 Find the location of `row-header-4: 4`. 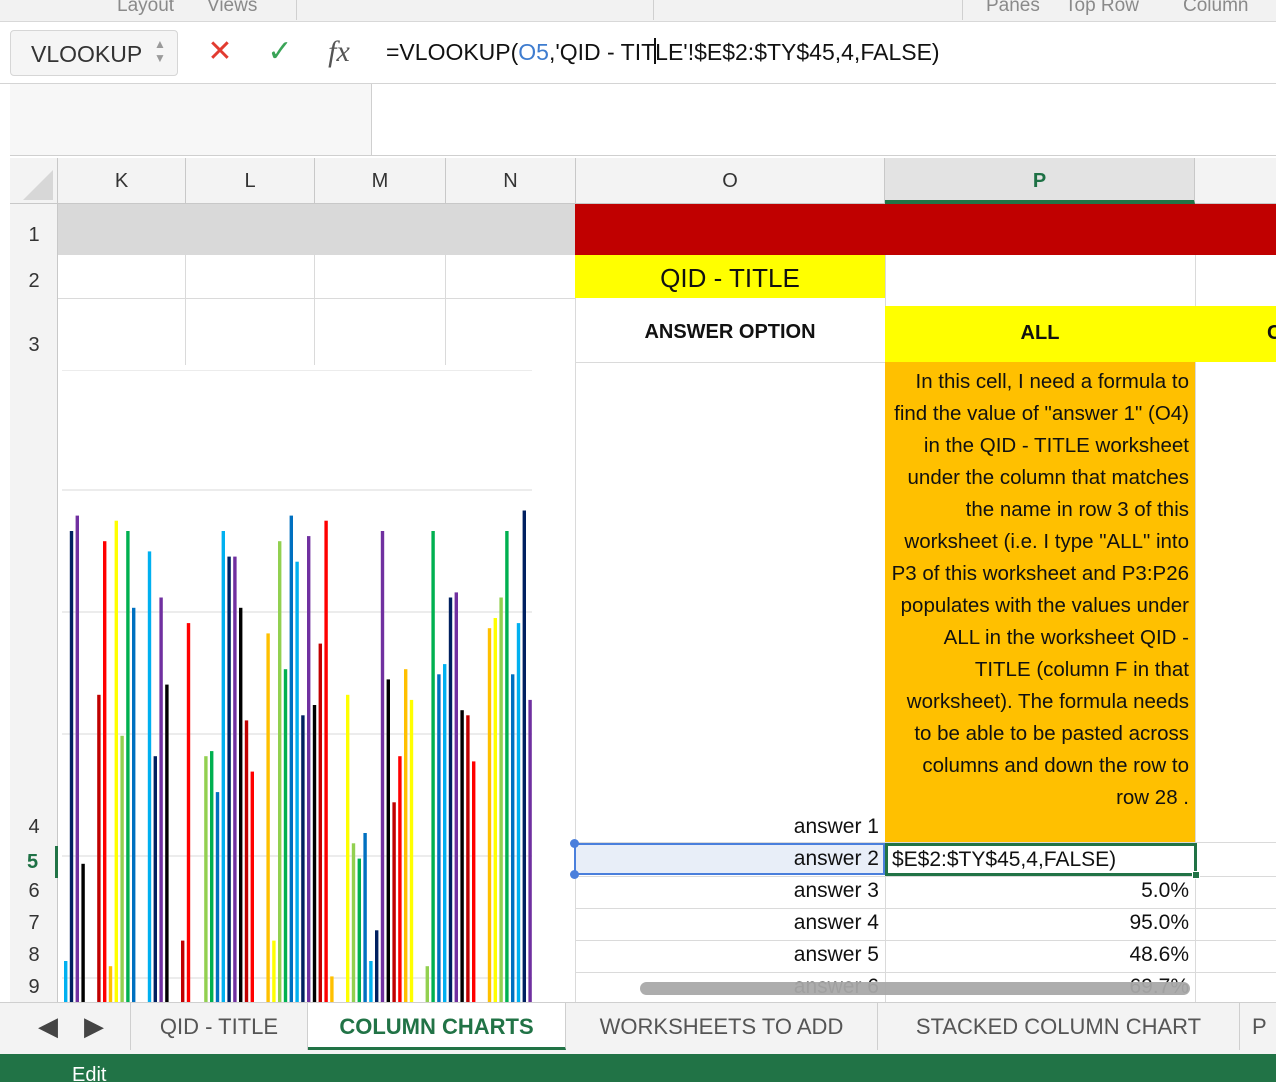

row-header-4: 4 is located at coordinates (34, 827).